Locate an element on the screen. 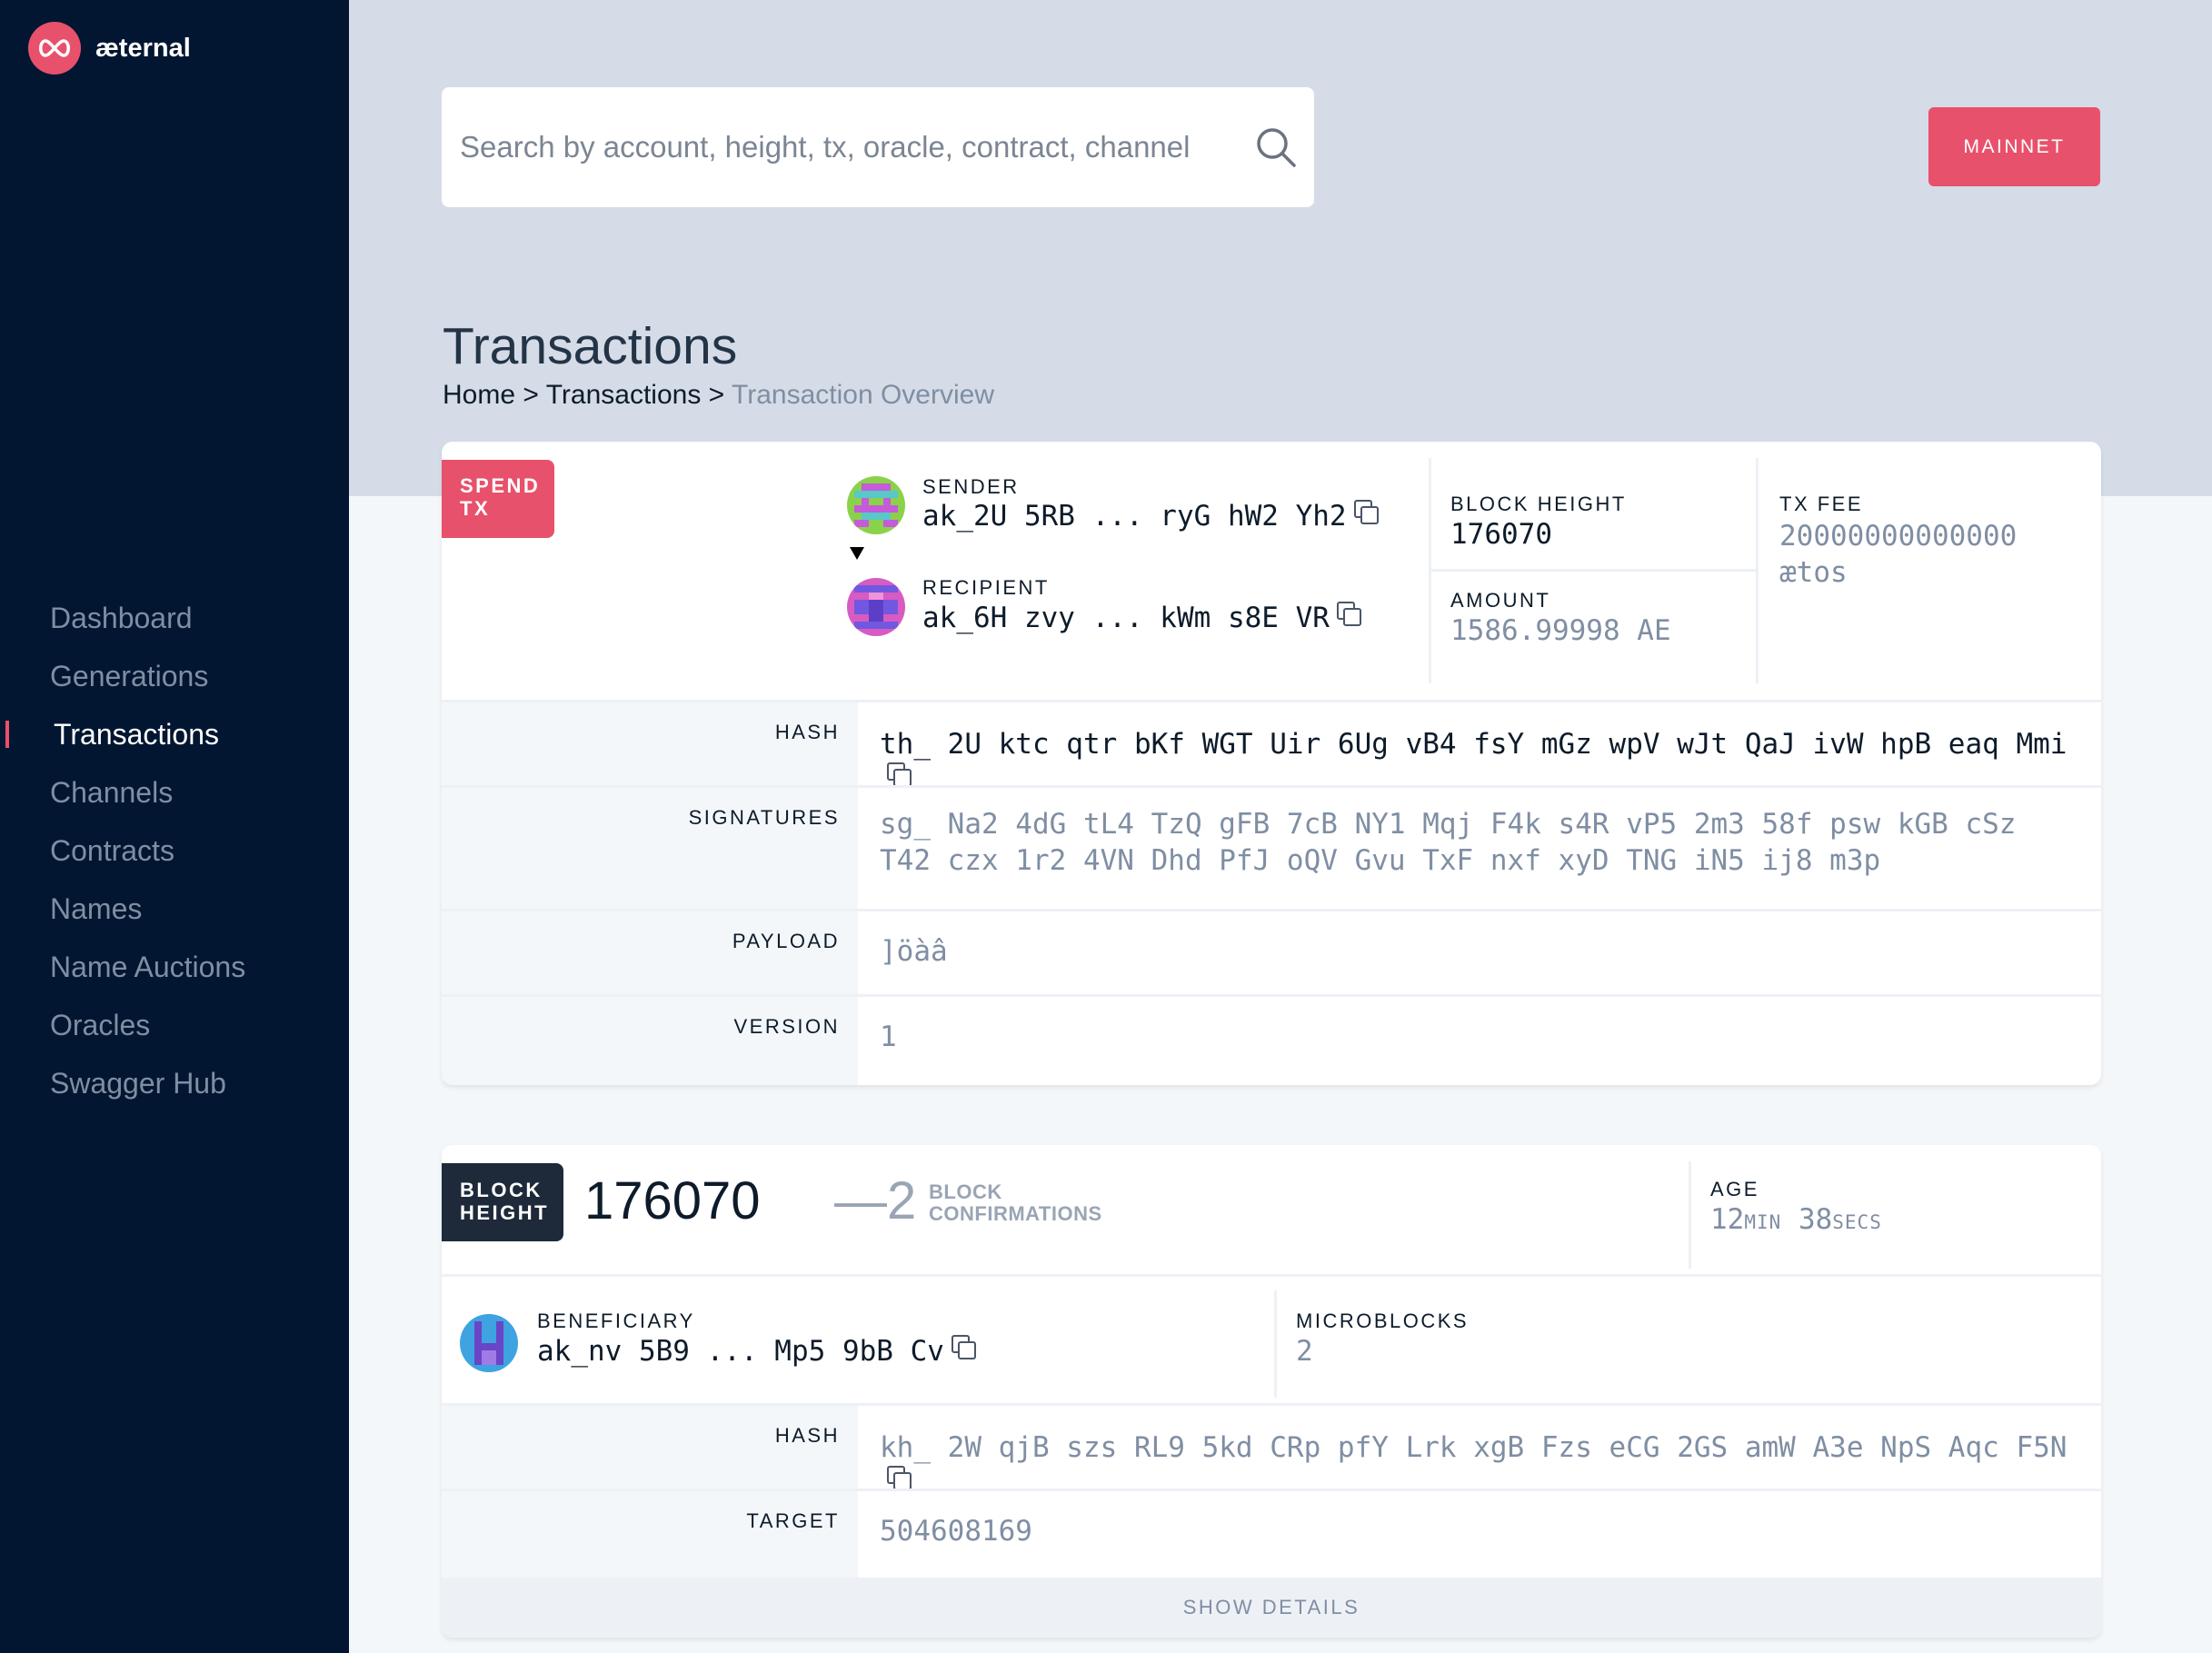 This screenshot has height=1653, width=2212. nav-item-names: Names is located at coordinates (174, 909).